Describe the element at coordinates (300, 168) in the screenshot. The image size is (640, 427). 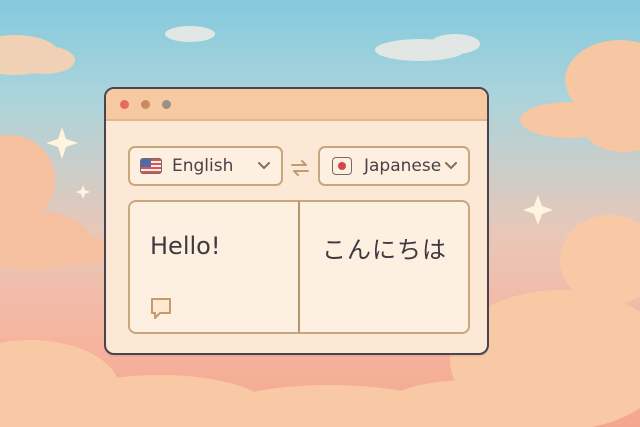
I see `swap-languages-icon` at that location.